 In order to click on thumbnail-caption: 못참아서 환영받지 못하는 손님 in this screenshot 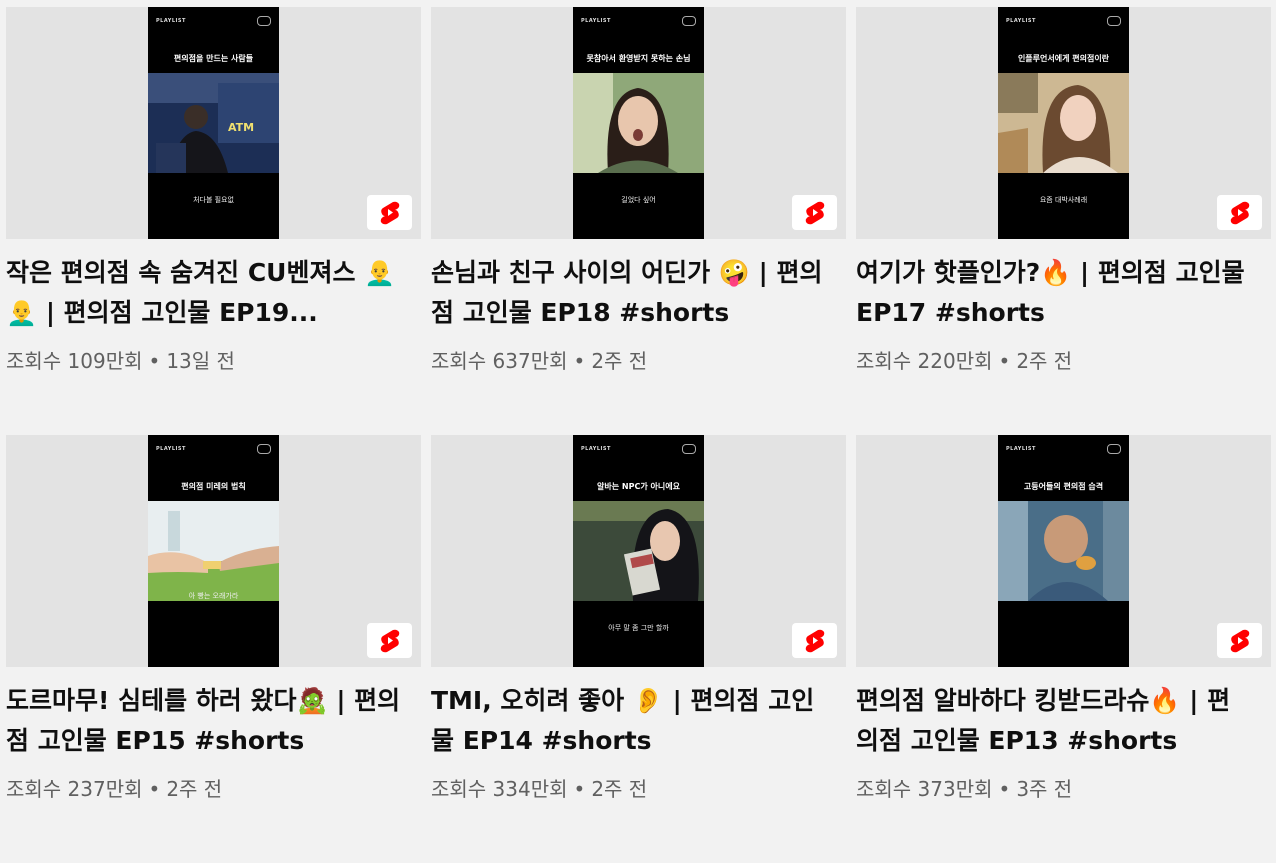, I will do `click(638, 58)`.